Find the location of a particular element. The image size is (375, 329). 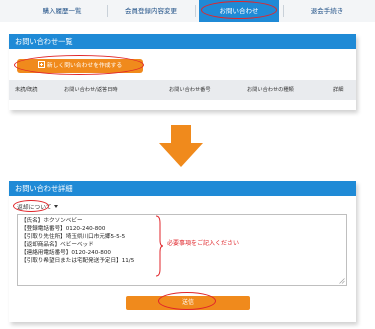

column-inquiry-type: お問い合わせの種類 is located at coordinates (270, 90).